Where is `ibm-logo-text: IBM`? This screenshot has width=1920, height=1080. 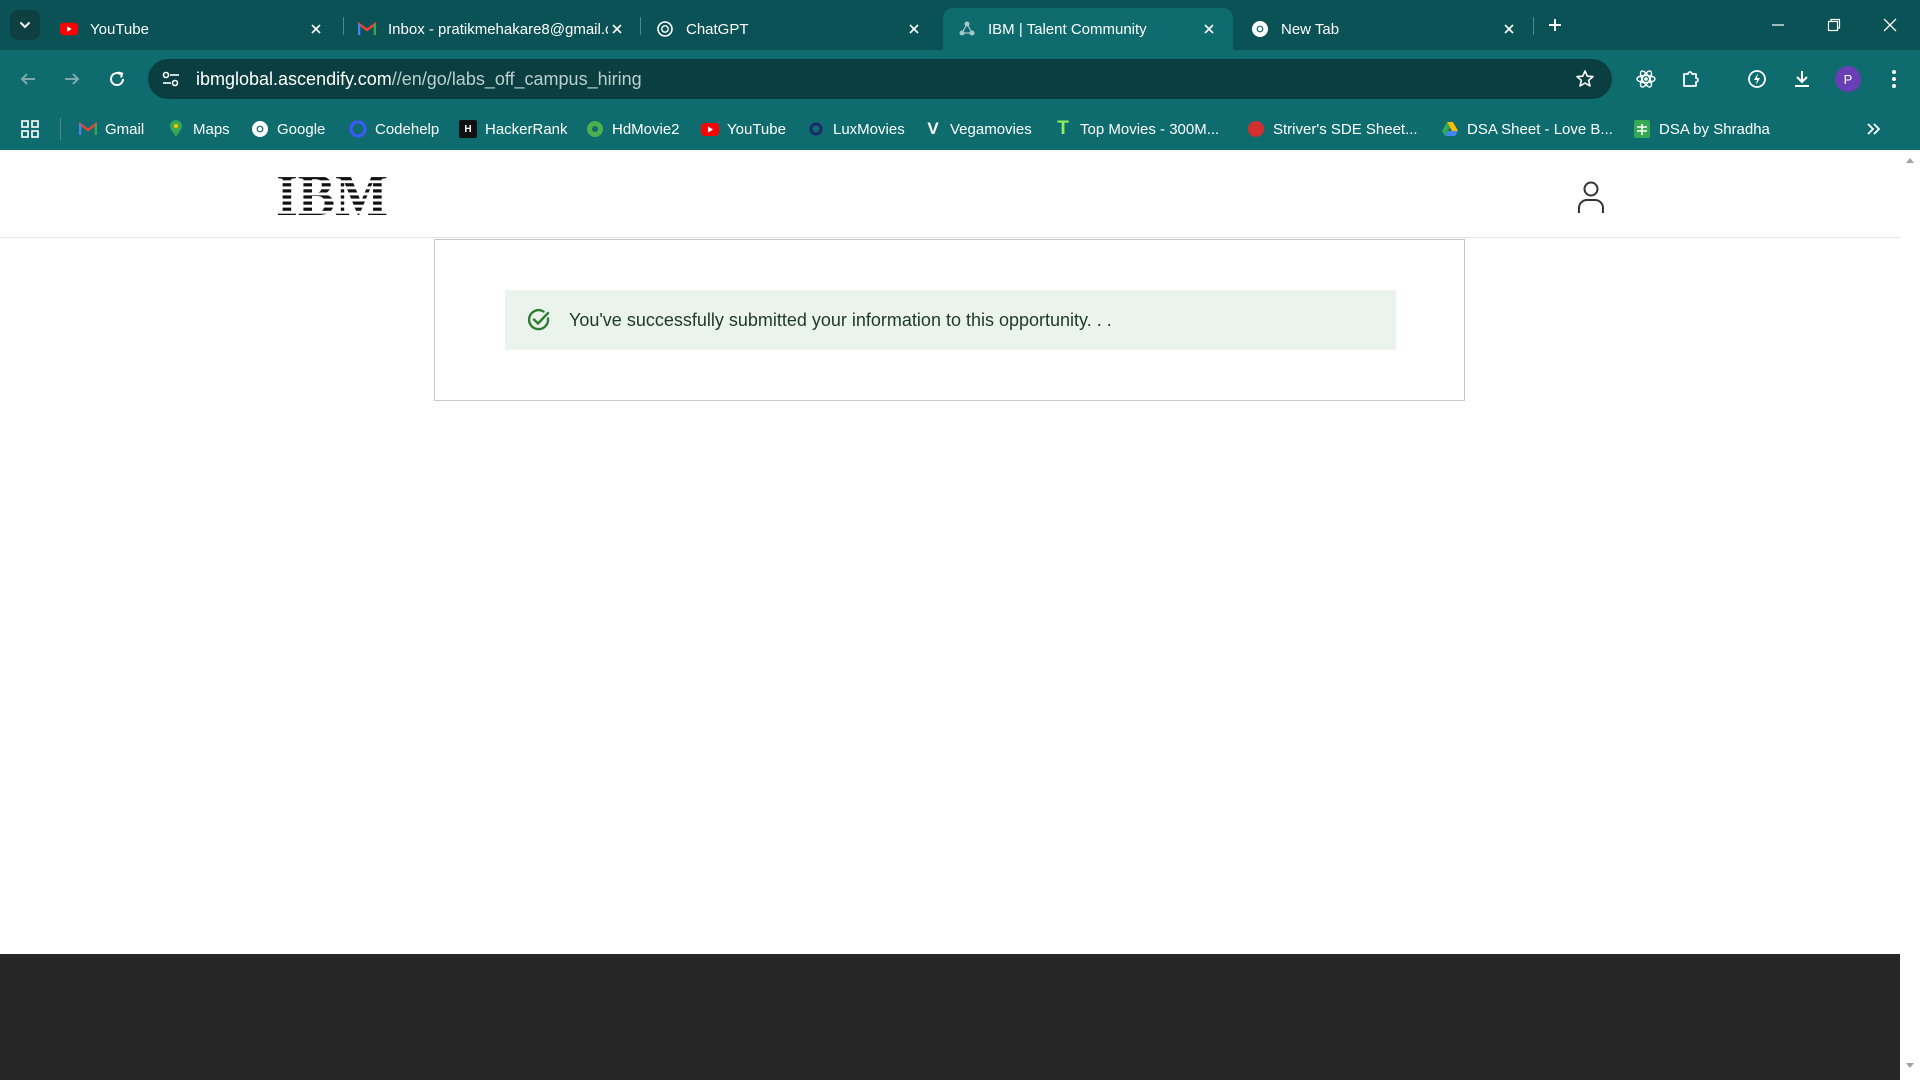
ibm-logo-text: IBM is located at coordinates (332, 194).